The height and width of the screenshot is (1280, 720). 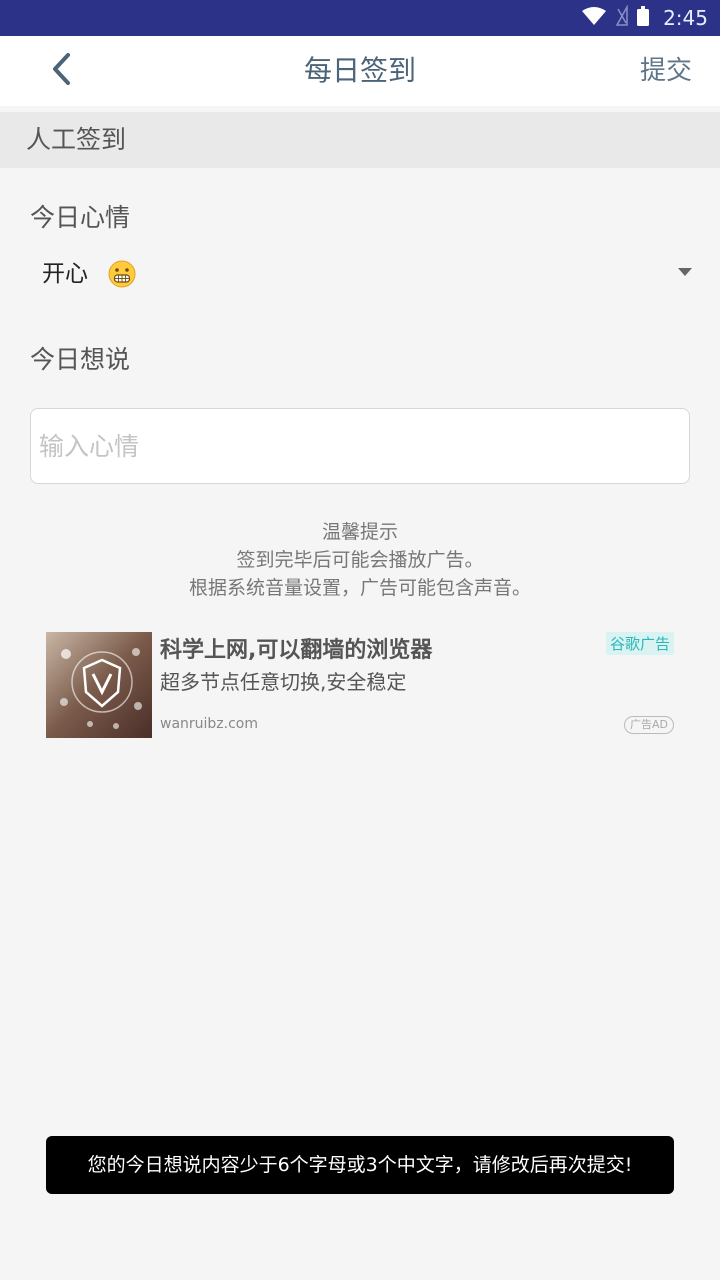 What do you see at coordinates (666, 71) in the screenshot?
I see `submit-button: 提交` at bounding box center [666, 71].